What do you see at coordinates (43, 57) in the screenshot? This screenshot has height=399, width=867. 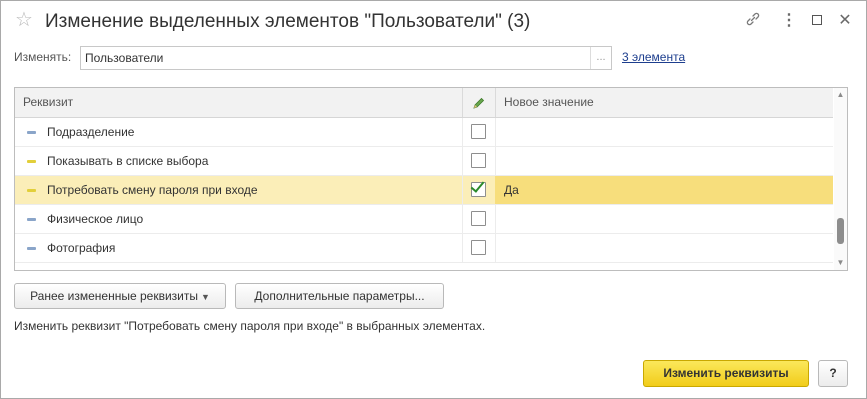 I see `change-label: Изменять:` at bounding box center [43, 57].